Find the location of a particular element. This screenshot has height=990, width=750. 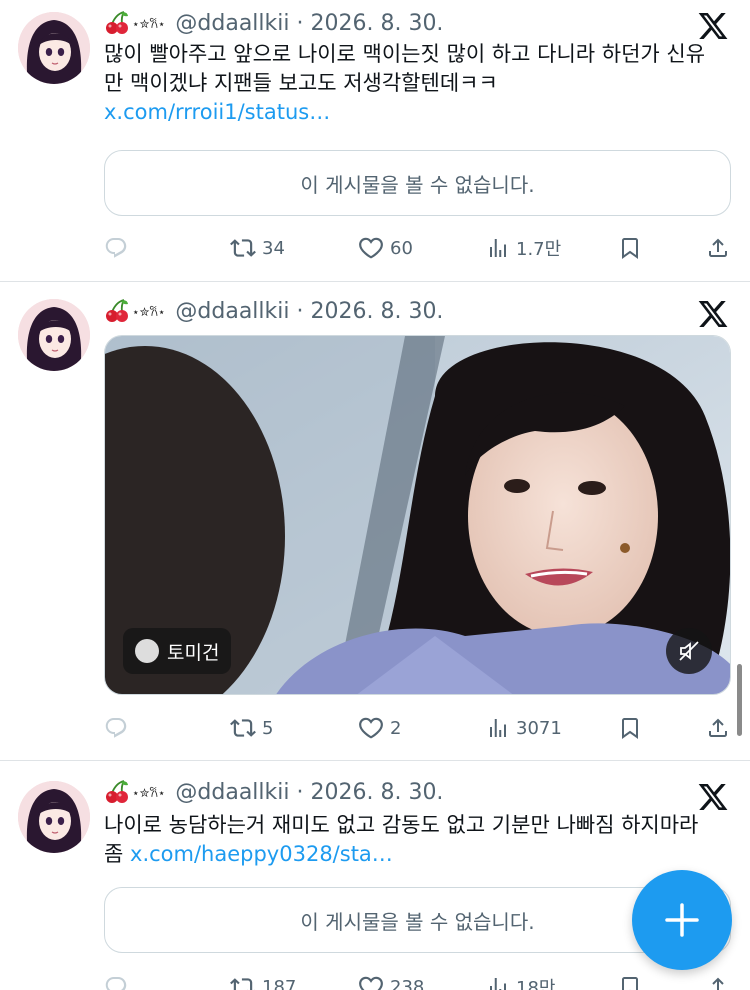

retweet-button: 34 is located at coordinates (257, 248).